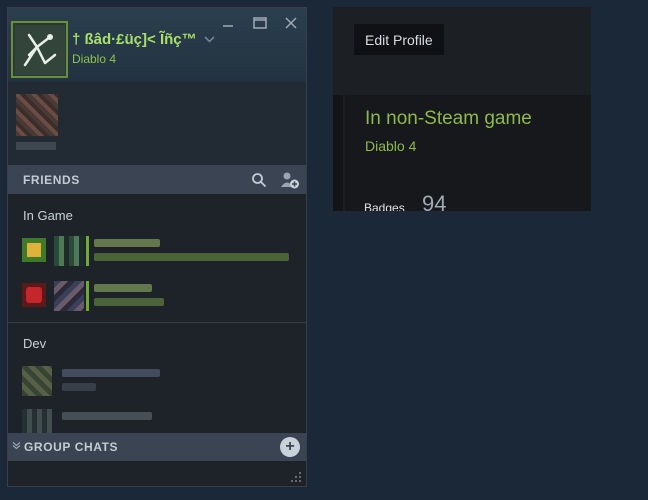 Image resolution: width=648 pixels, height=500 pixels. I want to click on friends-section-header: FRIENDS, so click(157, 179).